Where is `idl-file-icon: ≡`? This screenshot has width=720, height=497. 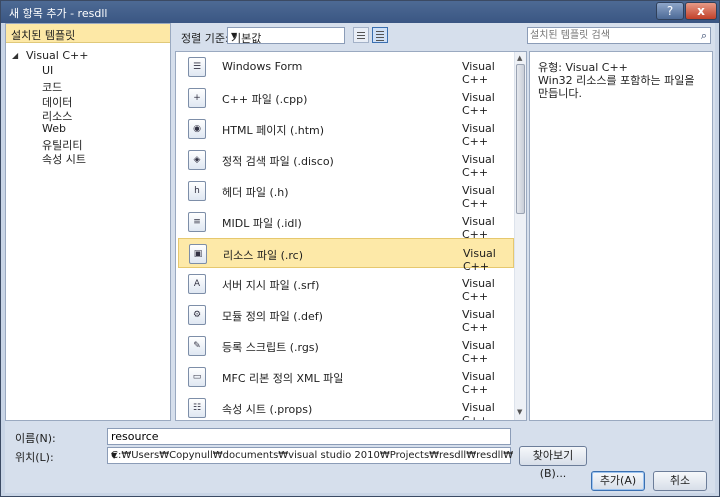
idl-file-icon: ≡ is located at coordinates (197, 222).